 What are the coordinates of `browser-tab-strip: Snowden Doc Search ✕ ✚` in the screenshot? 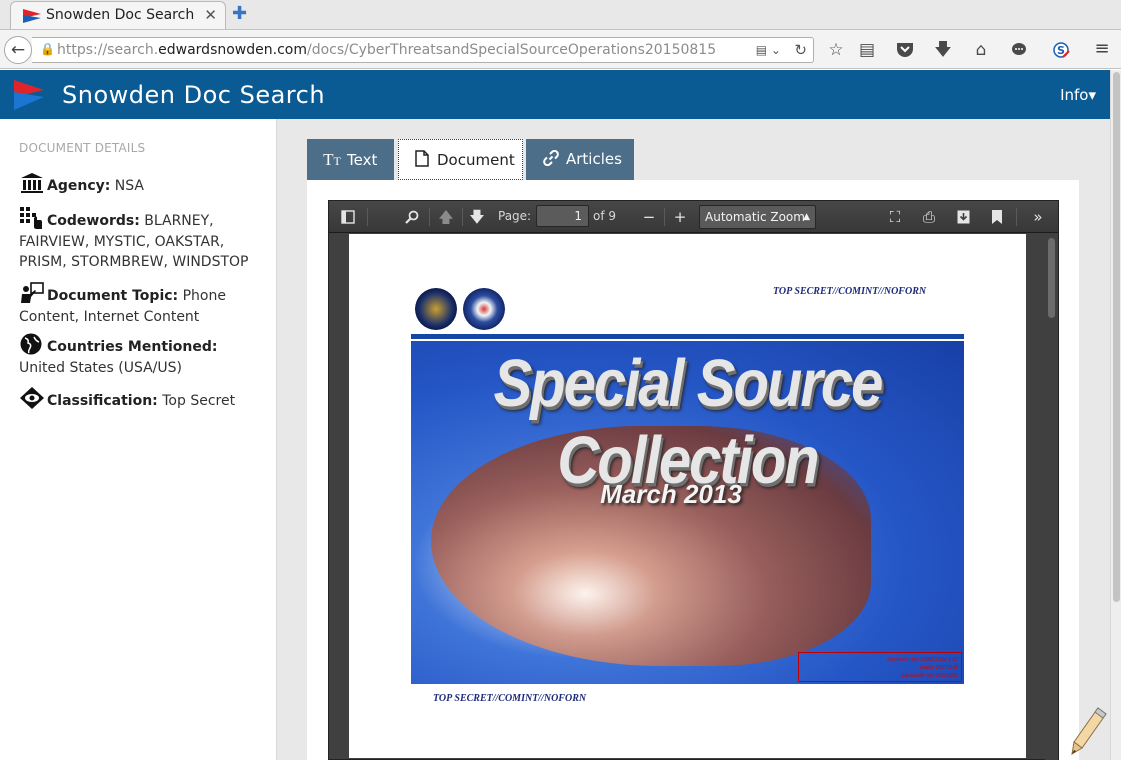 It's located at (560, 14).